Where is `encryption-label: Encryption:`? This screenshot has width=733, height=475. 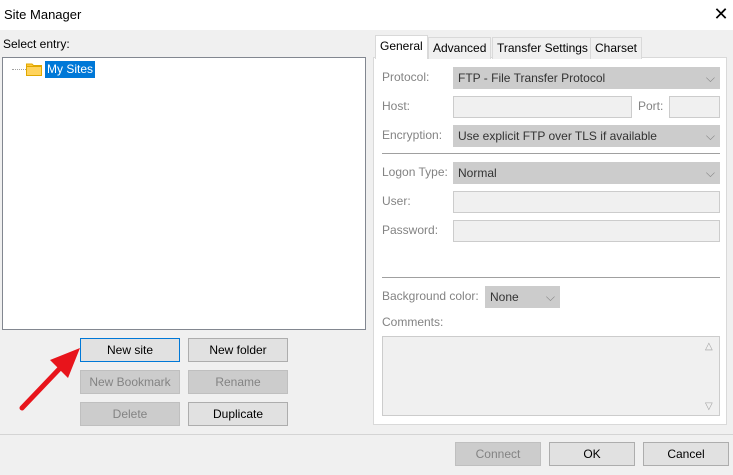
encryption-label: Encryption: is located at coordinates (412, 135).